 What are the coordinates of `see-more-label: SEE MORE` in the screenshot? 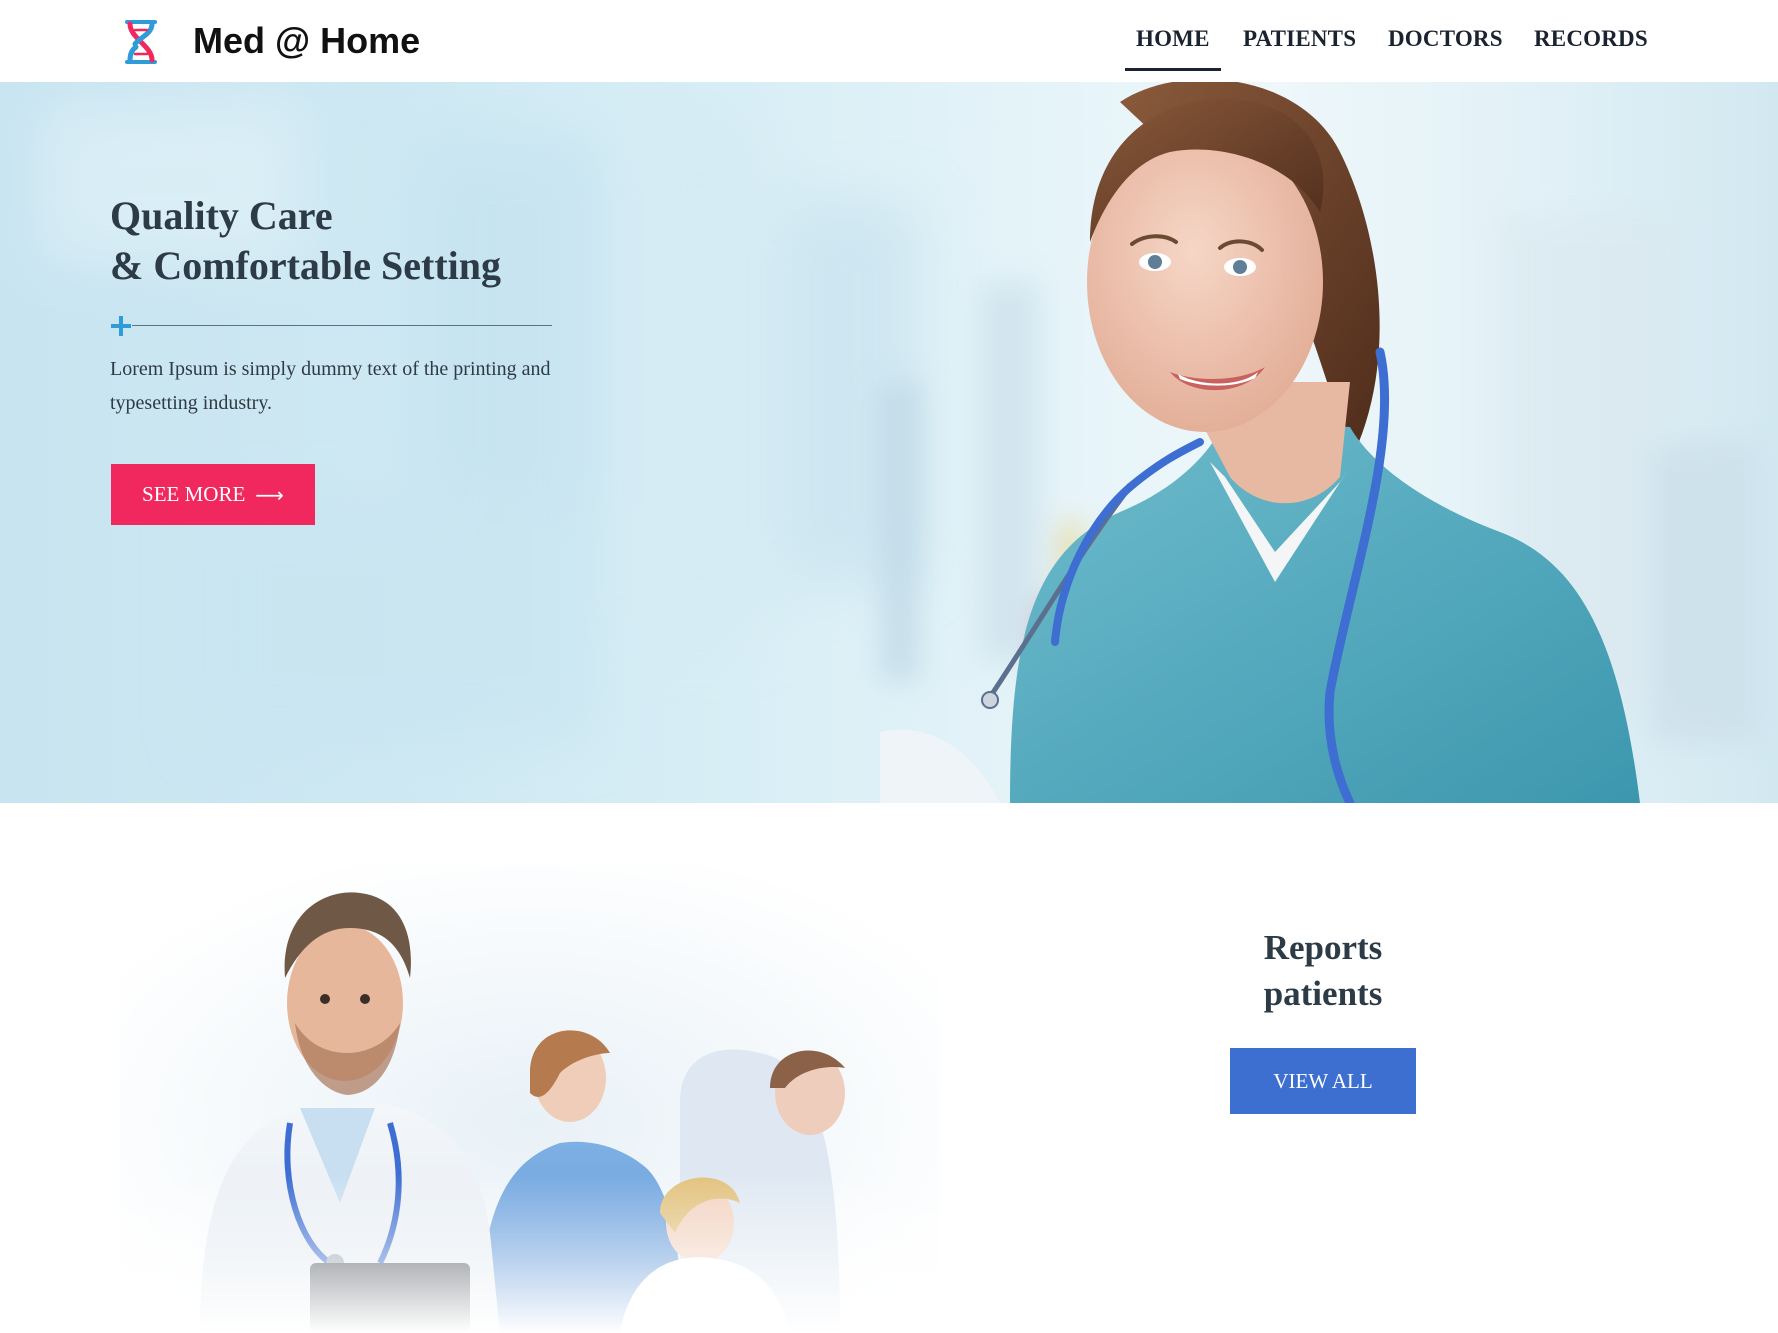 It's located at (194, 494).